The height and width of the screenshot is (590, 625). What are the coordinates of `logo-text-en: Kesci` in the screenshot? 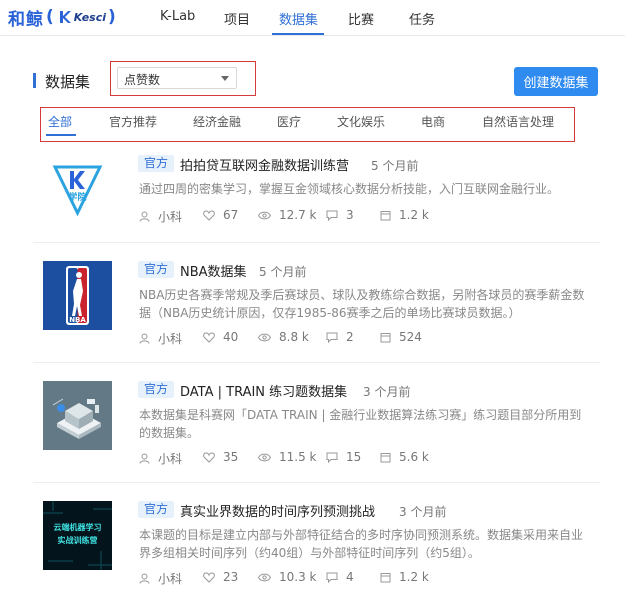 It's located at (90, 17).